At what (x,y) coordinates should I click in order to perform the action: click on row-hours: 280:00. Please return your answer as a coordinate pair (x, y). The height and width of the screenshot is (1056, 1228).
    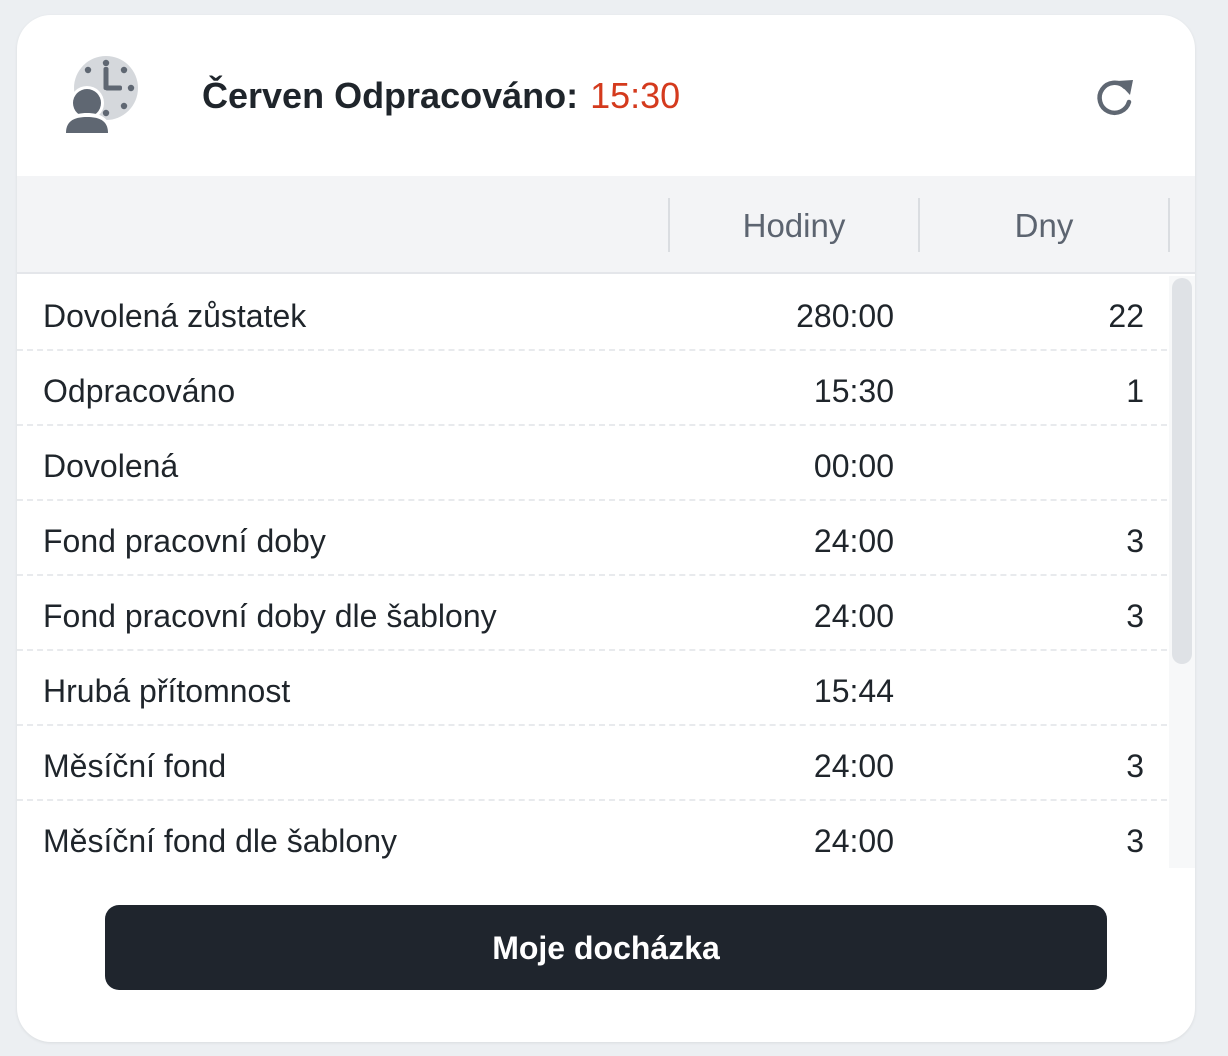
    Looking at the image, I should click on (845, 316).